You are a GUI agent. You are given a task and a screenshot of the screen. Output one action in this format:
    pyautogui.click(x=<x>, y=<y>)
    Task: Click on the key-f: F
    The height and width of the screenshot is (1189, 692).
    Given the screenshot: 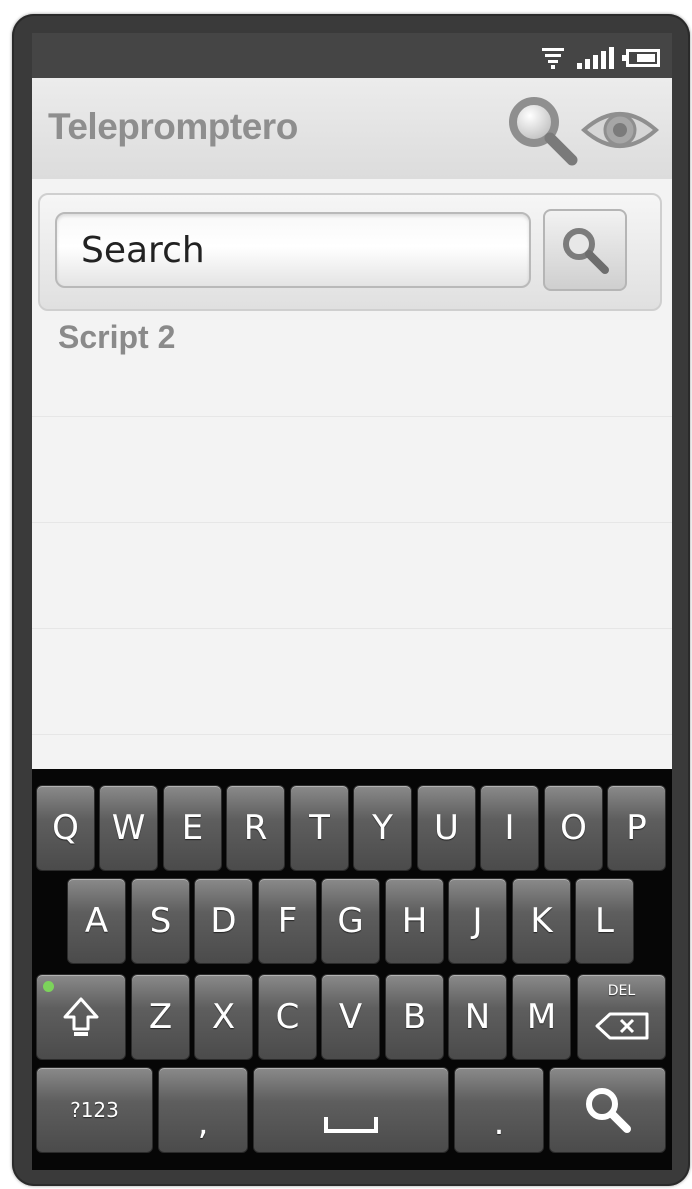 What is the action you would take?
    pyautogui.click(x=287, y=921)
    